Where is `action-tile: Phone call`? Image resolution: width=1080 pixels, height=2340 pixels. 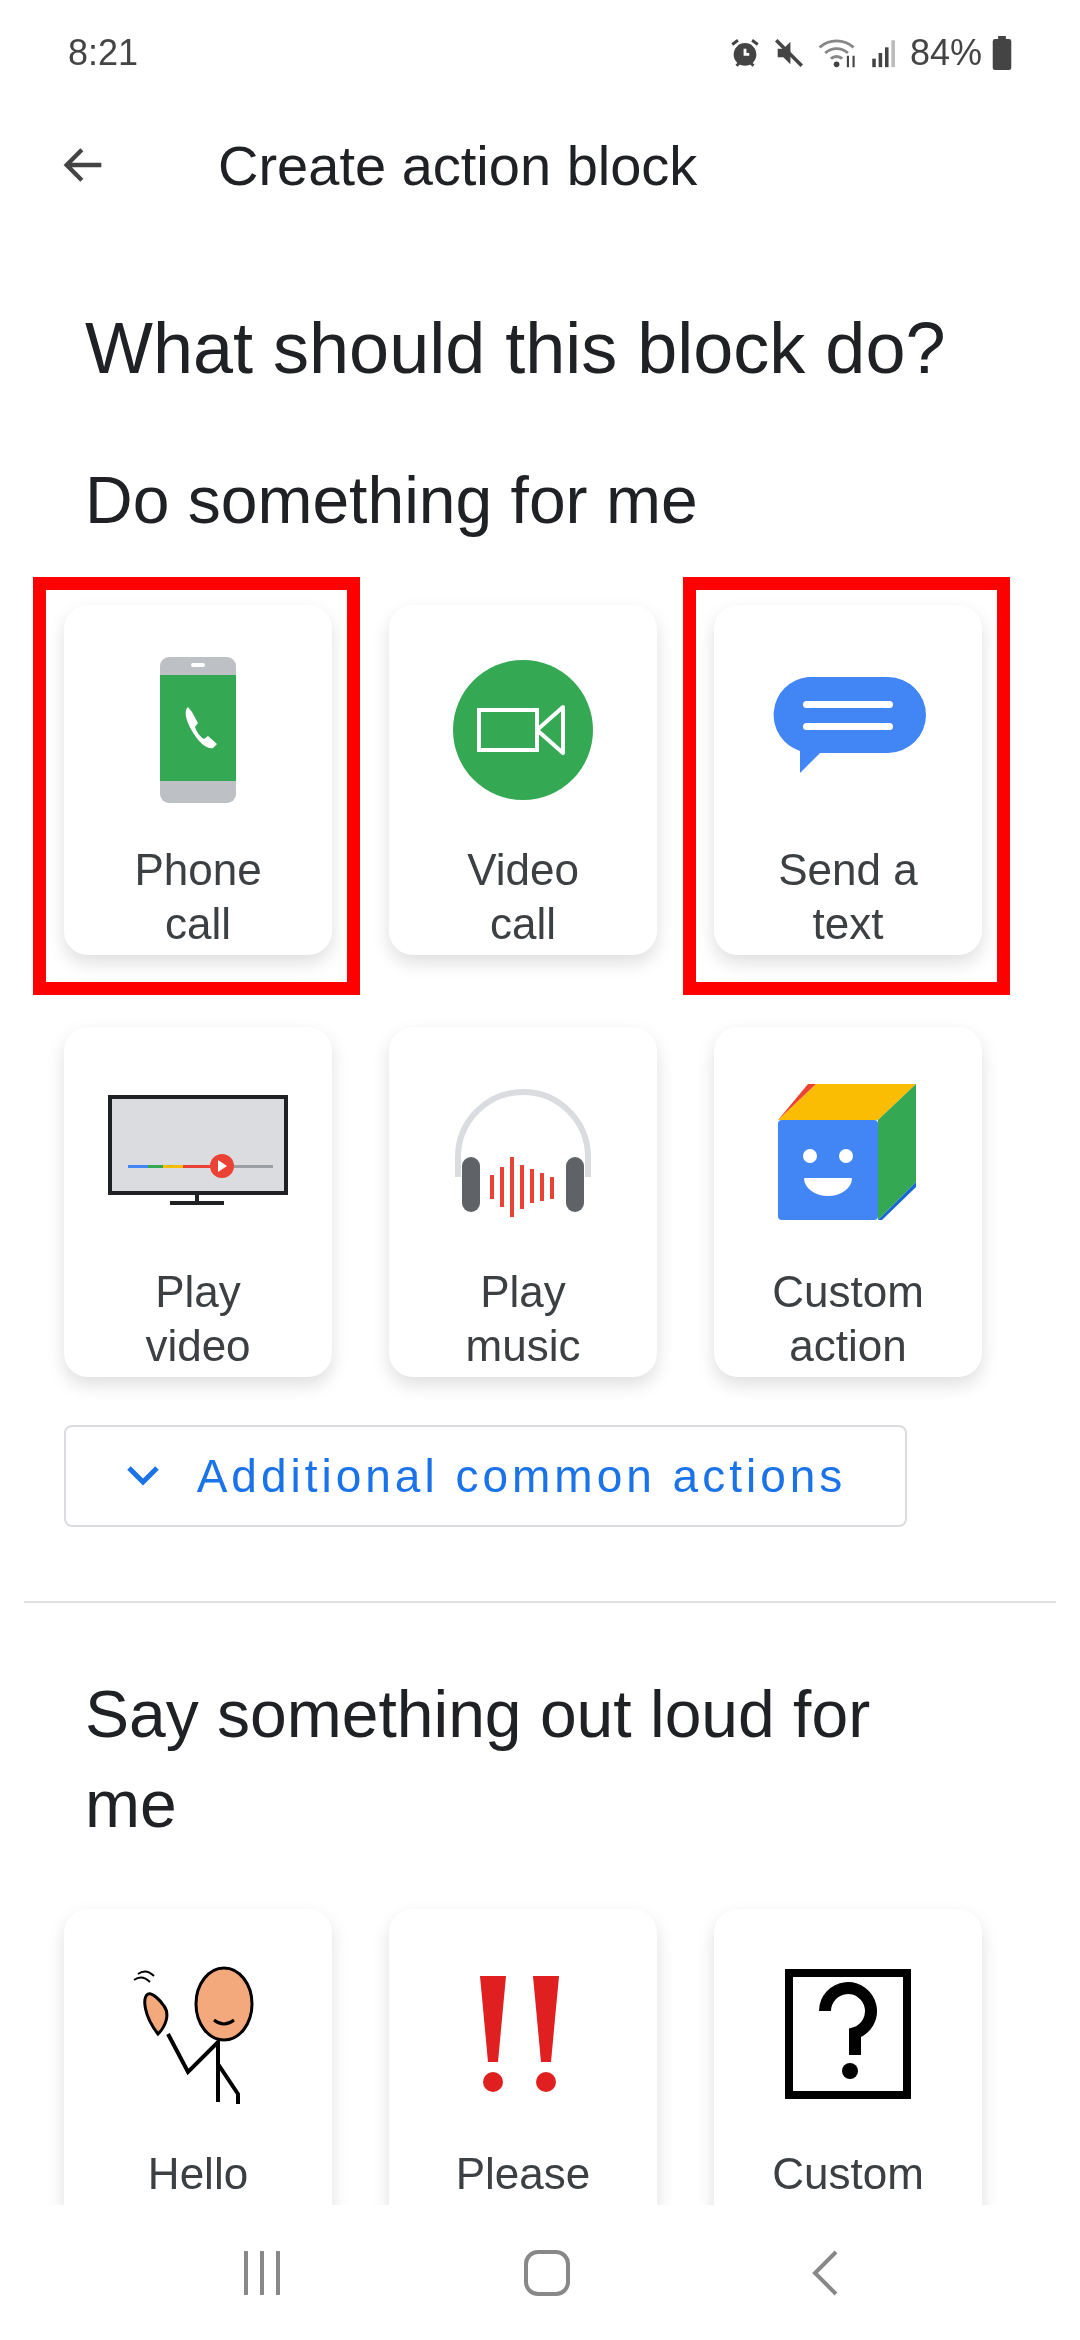 action-tile: Phone call is located at coordinates (198, 780).